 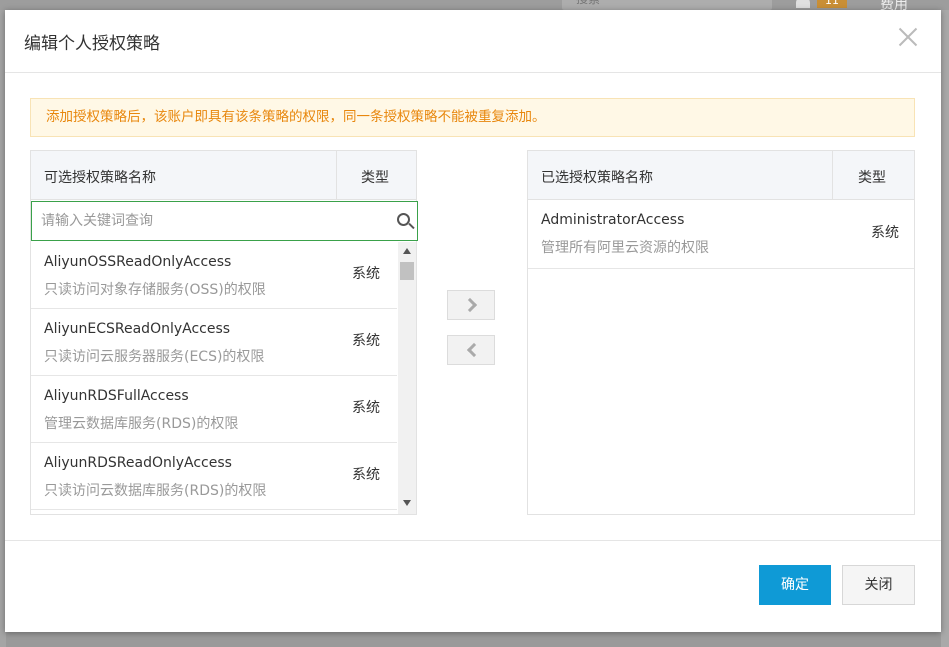 I want to click on policy-search-box, so click(x=224, y=221).